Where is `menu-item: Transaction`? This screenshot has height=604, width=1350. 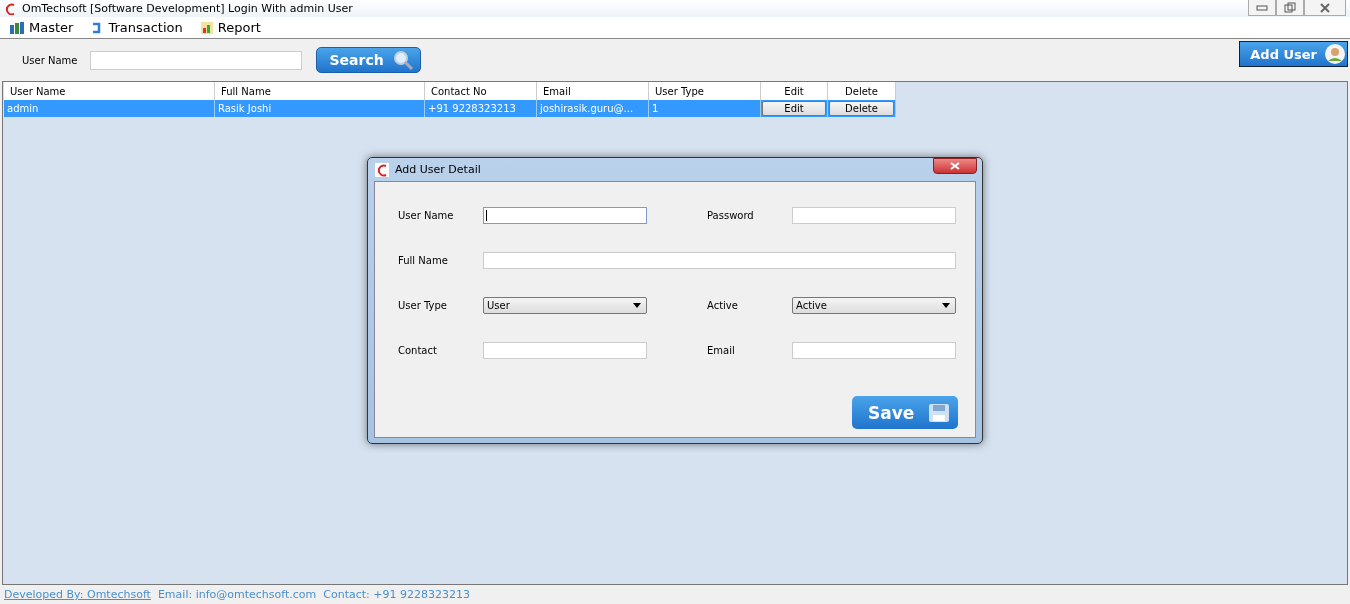
menu-item: Transaction is located at coordinates (137, 27).